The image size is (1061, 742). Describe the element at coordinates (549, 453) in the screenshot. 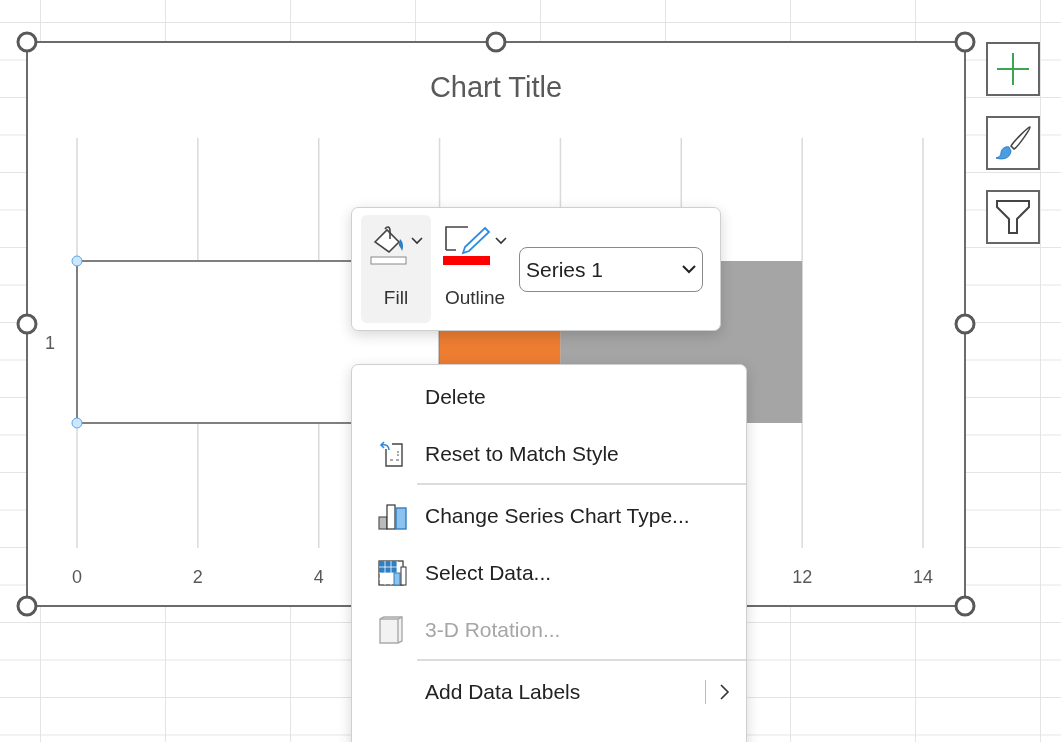

I see `menu-item: Reset to Match Style` at that location.